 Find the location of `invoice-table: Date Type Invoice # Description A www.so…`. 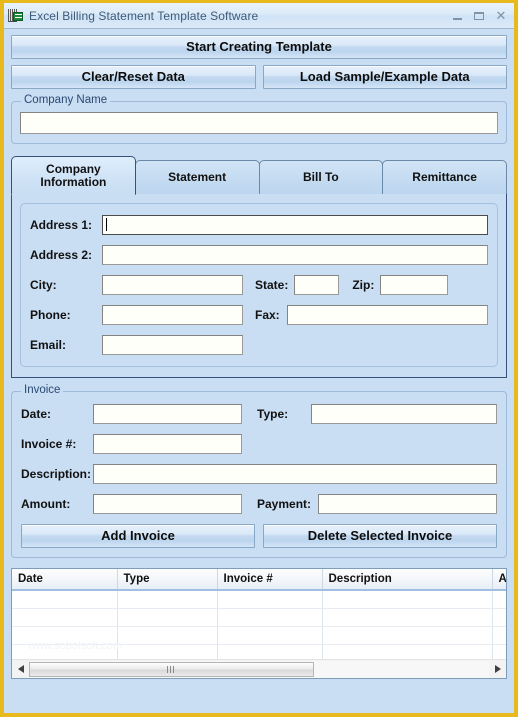

invoice-table: Date Type Invoice # Description A www.so… is located at coordinates (259, 623).